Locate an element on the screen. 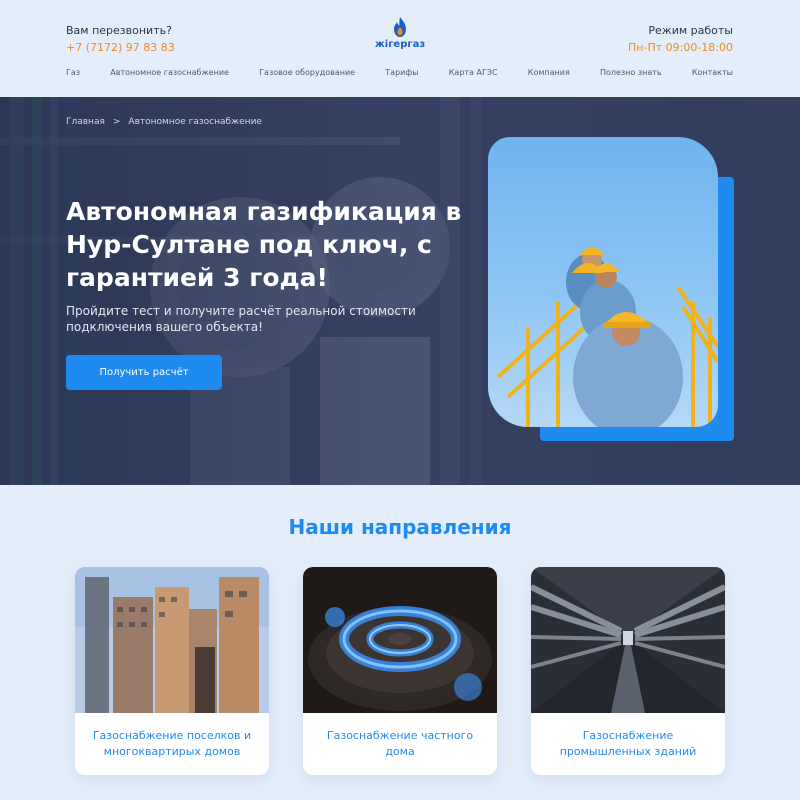  direction-card-industrial: Газоснабжение промышленных зданий is located at coordinates (628, 671).